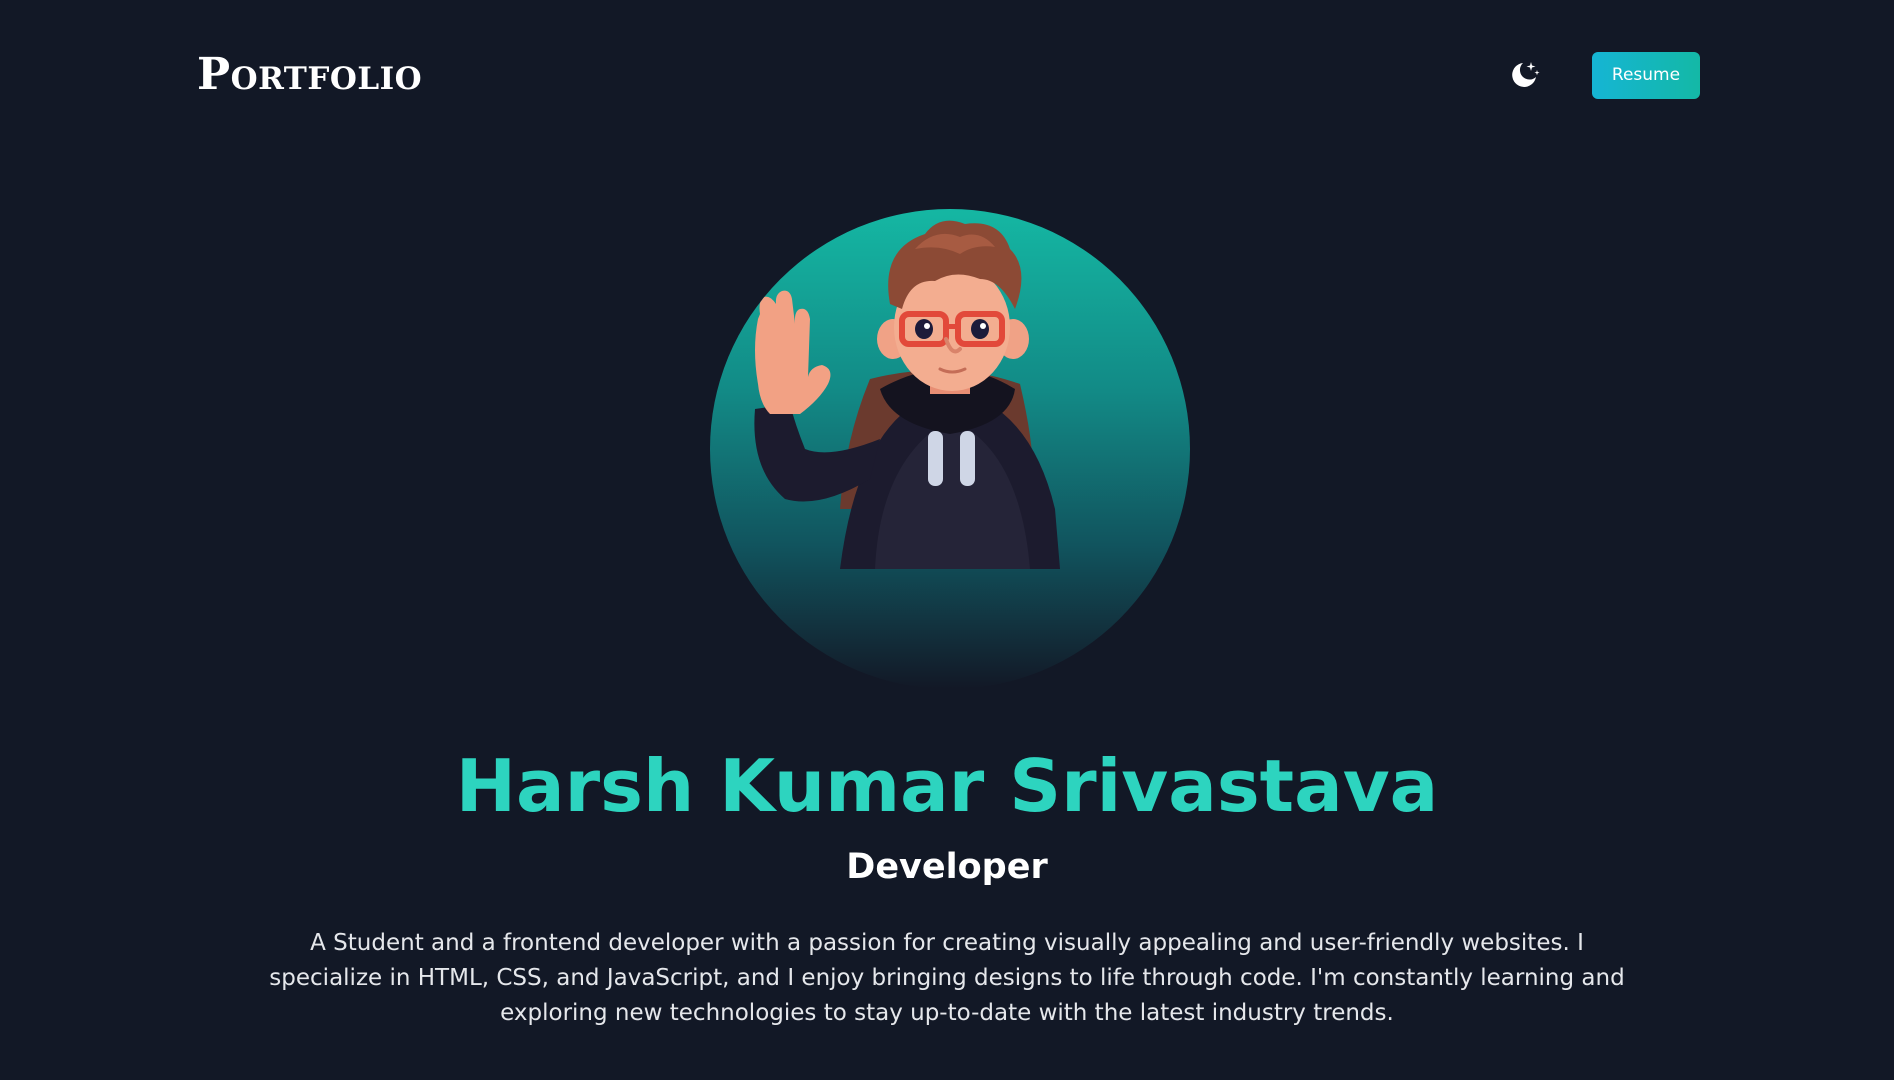 This screenshot has height=1080, width=1894. What do you see at coordinates (907, 394) in the screenshot?
I see `waving-character-avatar` at bounding box center [907, 394].